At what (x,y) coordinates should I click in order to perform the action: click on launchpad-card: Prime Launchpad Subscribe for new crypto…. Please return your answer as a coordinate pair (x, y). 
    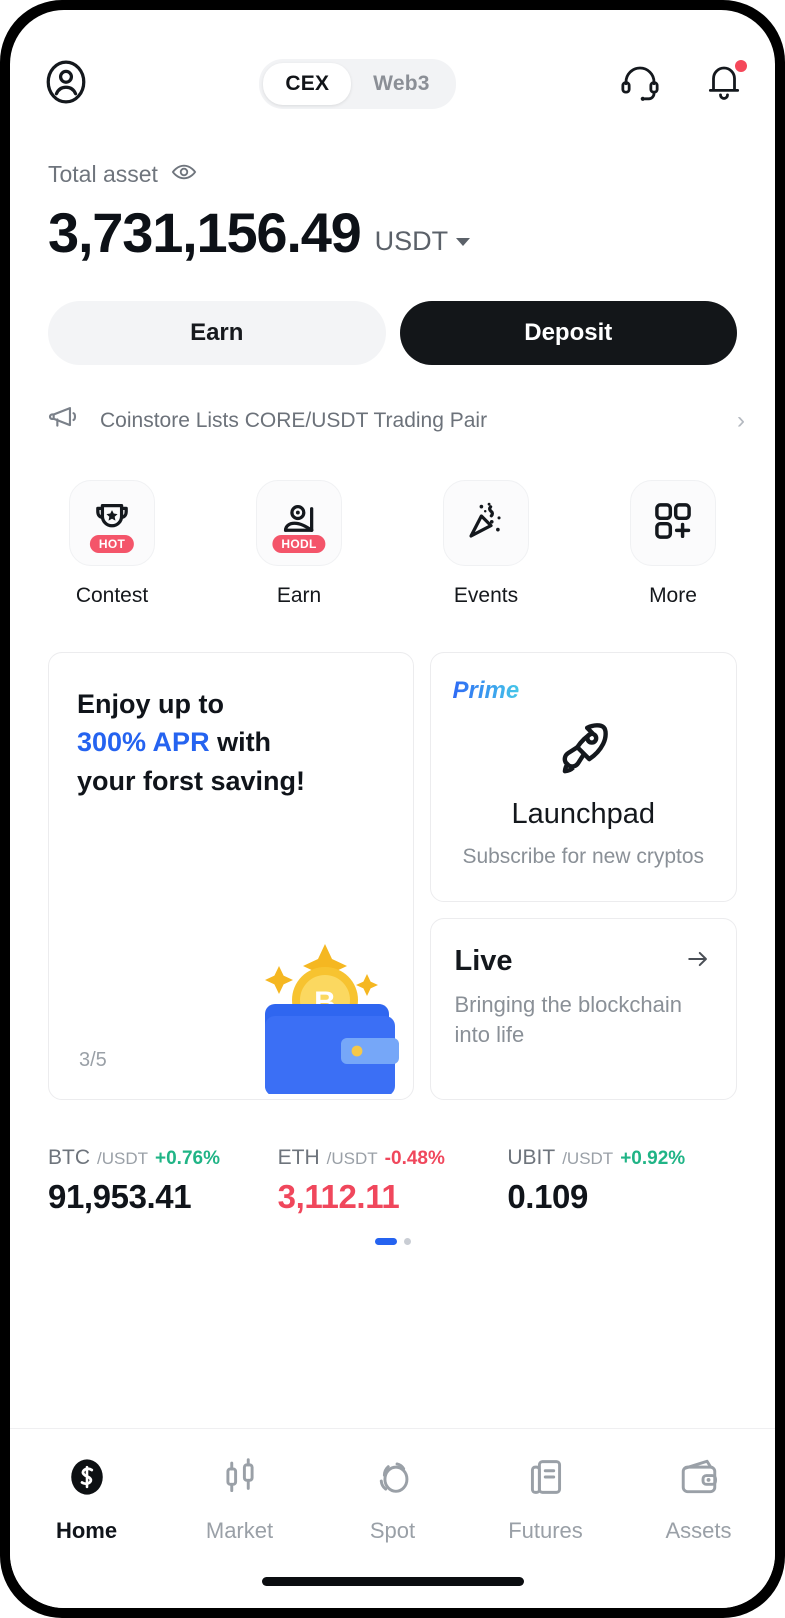
    Looking at the image, I should click on (583, 777).